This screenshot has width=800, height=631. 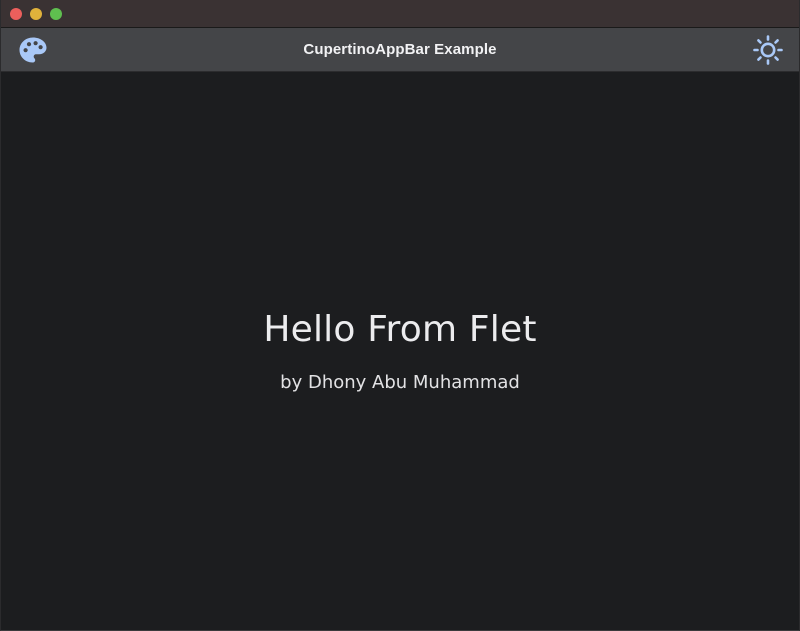 What do you see at coordinates (56, 14) in the screenshot?
I see `zoom-window-button` at bounding box center [56, 14].